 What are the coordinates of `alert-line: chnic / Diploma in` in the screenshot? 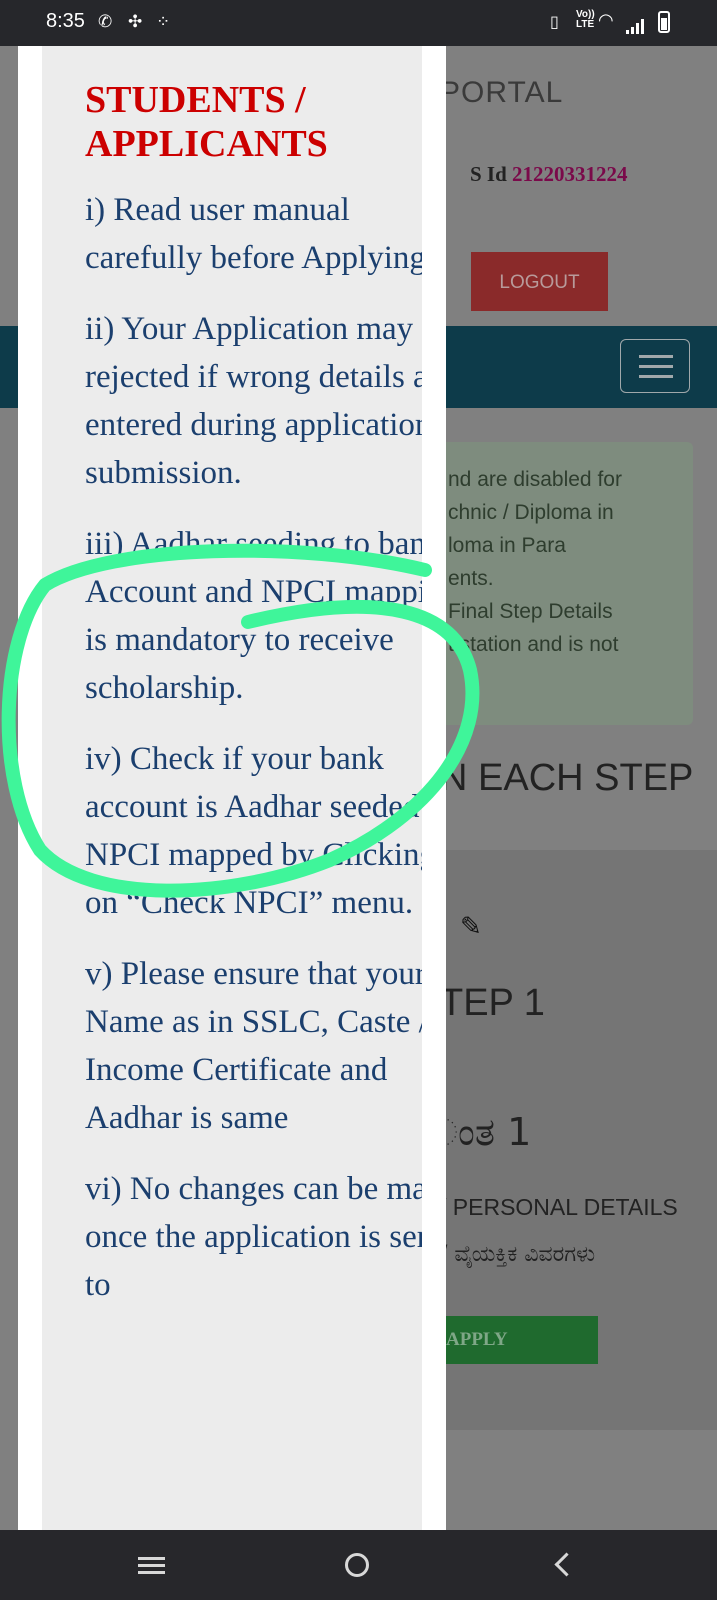 It's located at (531, 512).